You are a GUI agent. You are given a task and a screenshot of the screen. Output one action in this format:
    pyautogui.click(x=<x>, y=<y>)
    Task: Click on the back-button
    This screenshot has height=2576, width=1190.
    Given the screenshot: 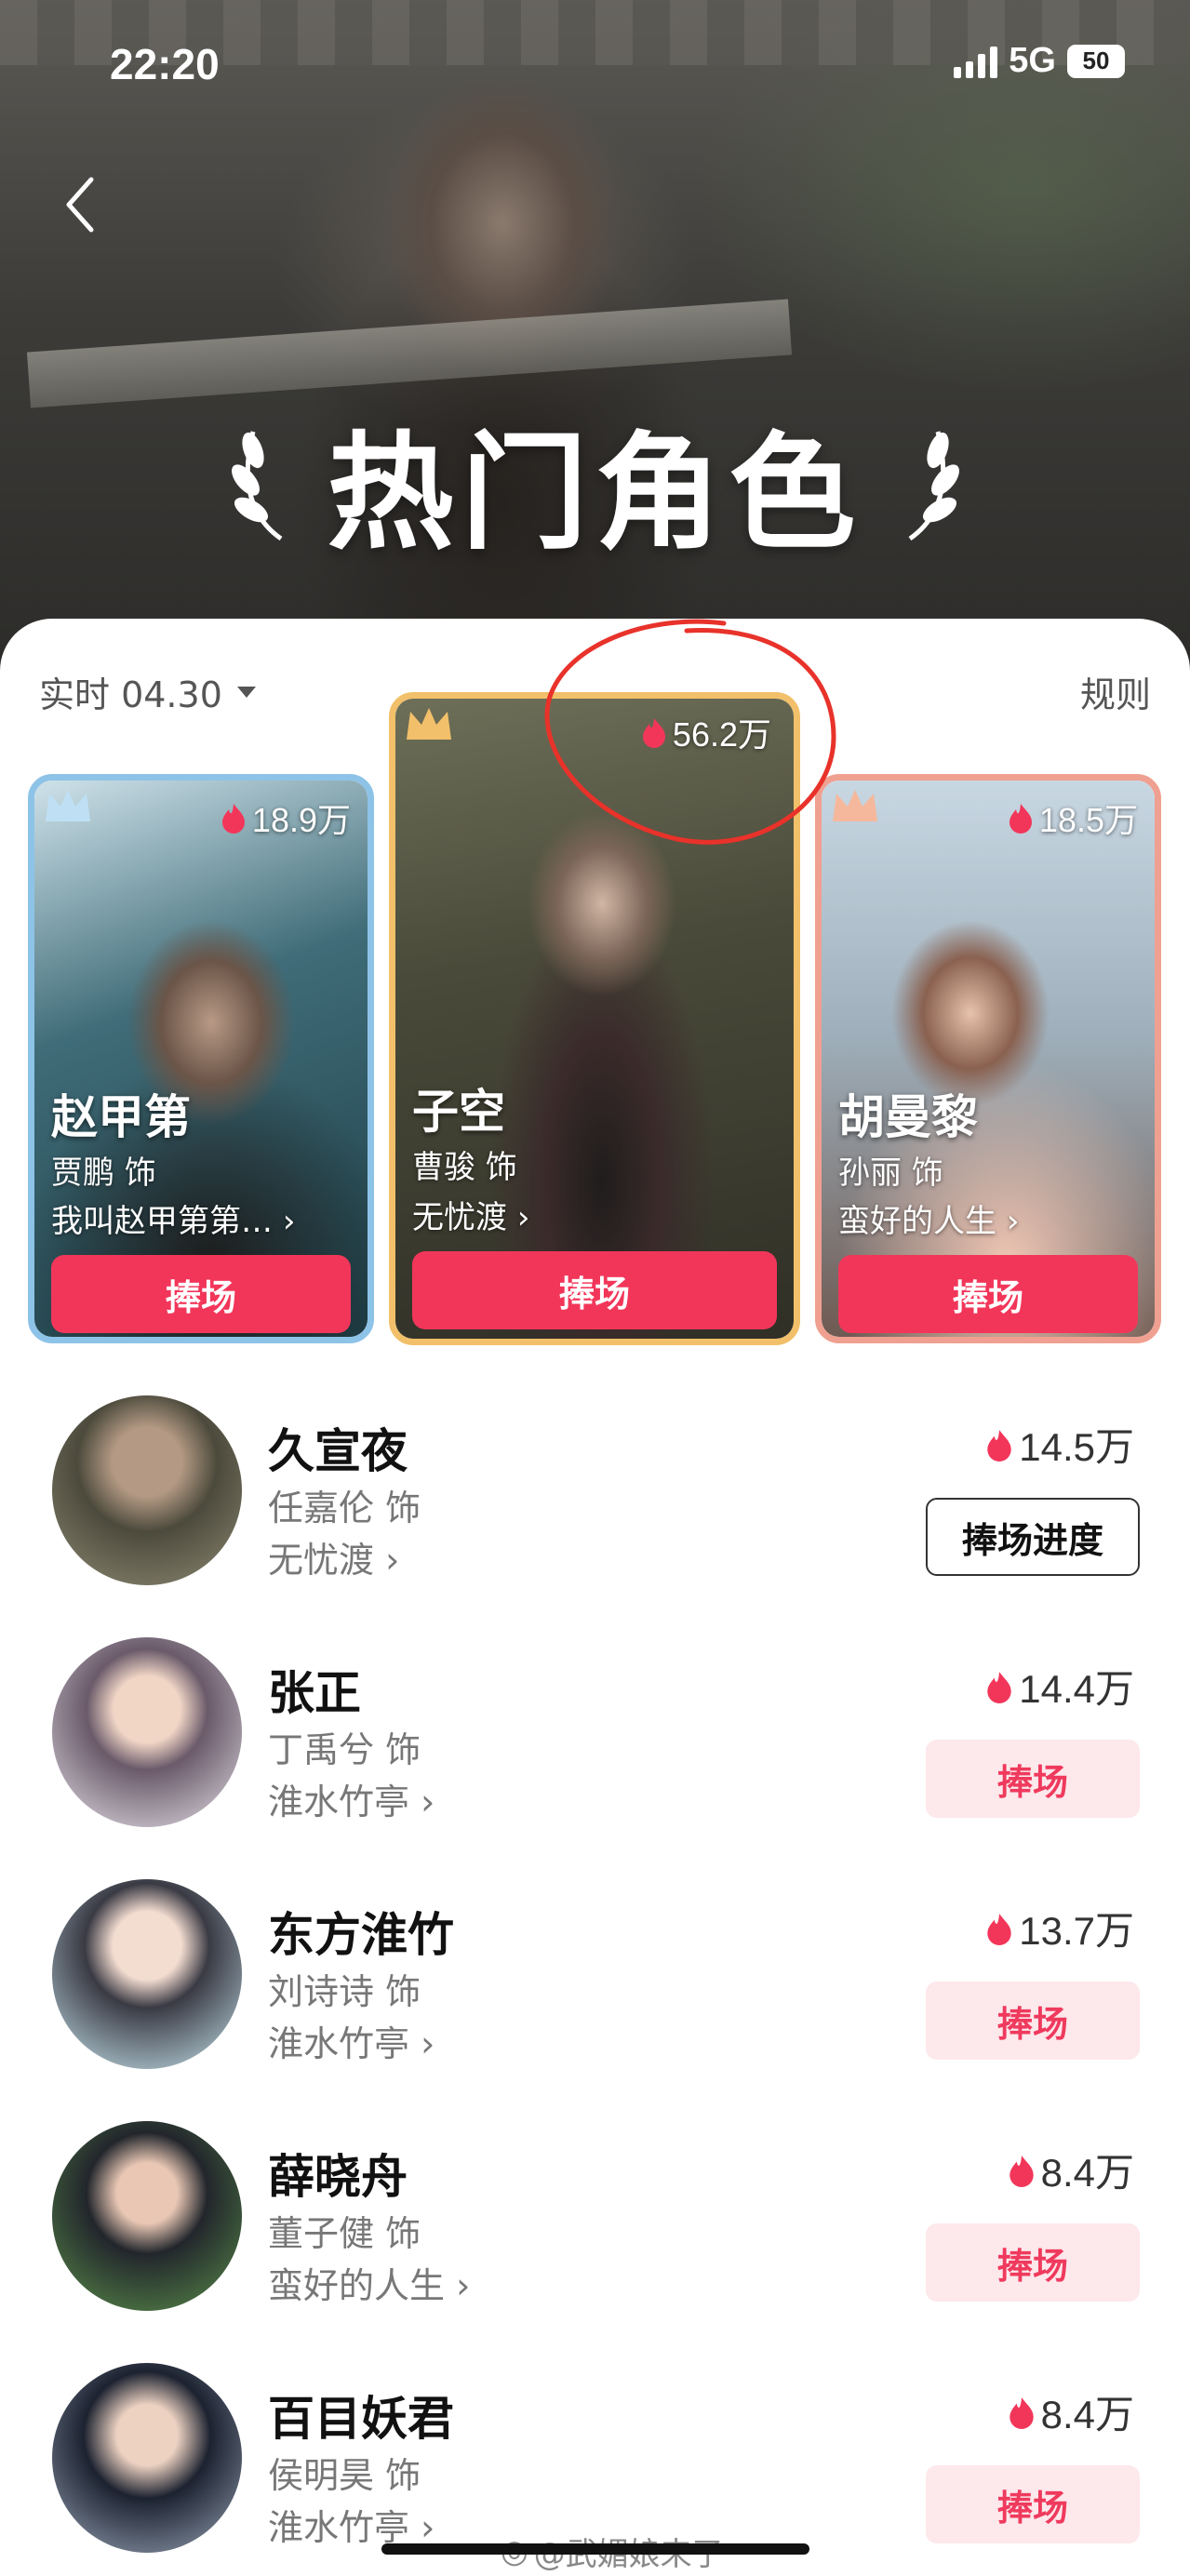 What is the action you would take?
    pyautogui.click(x=80, y=204)
    